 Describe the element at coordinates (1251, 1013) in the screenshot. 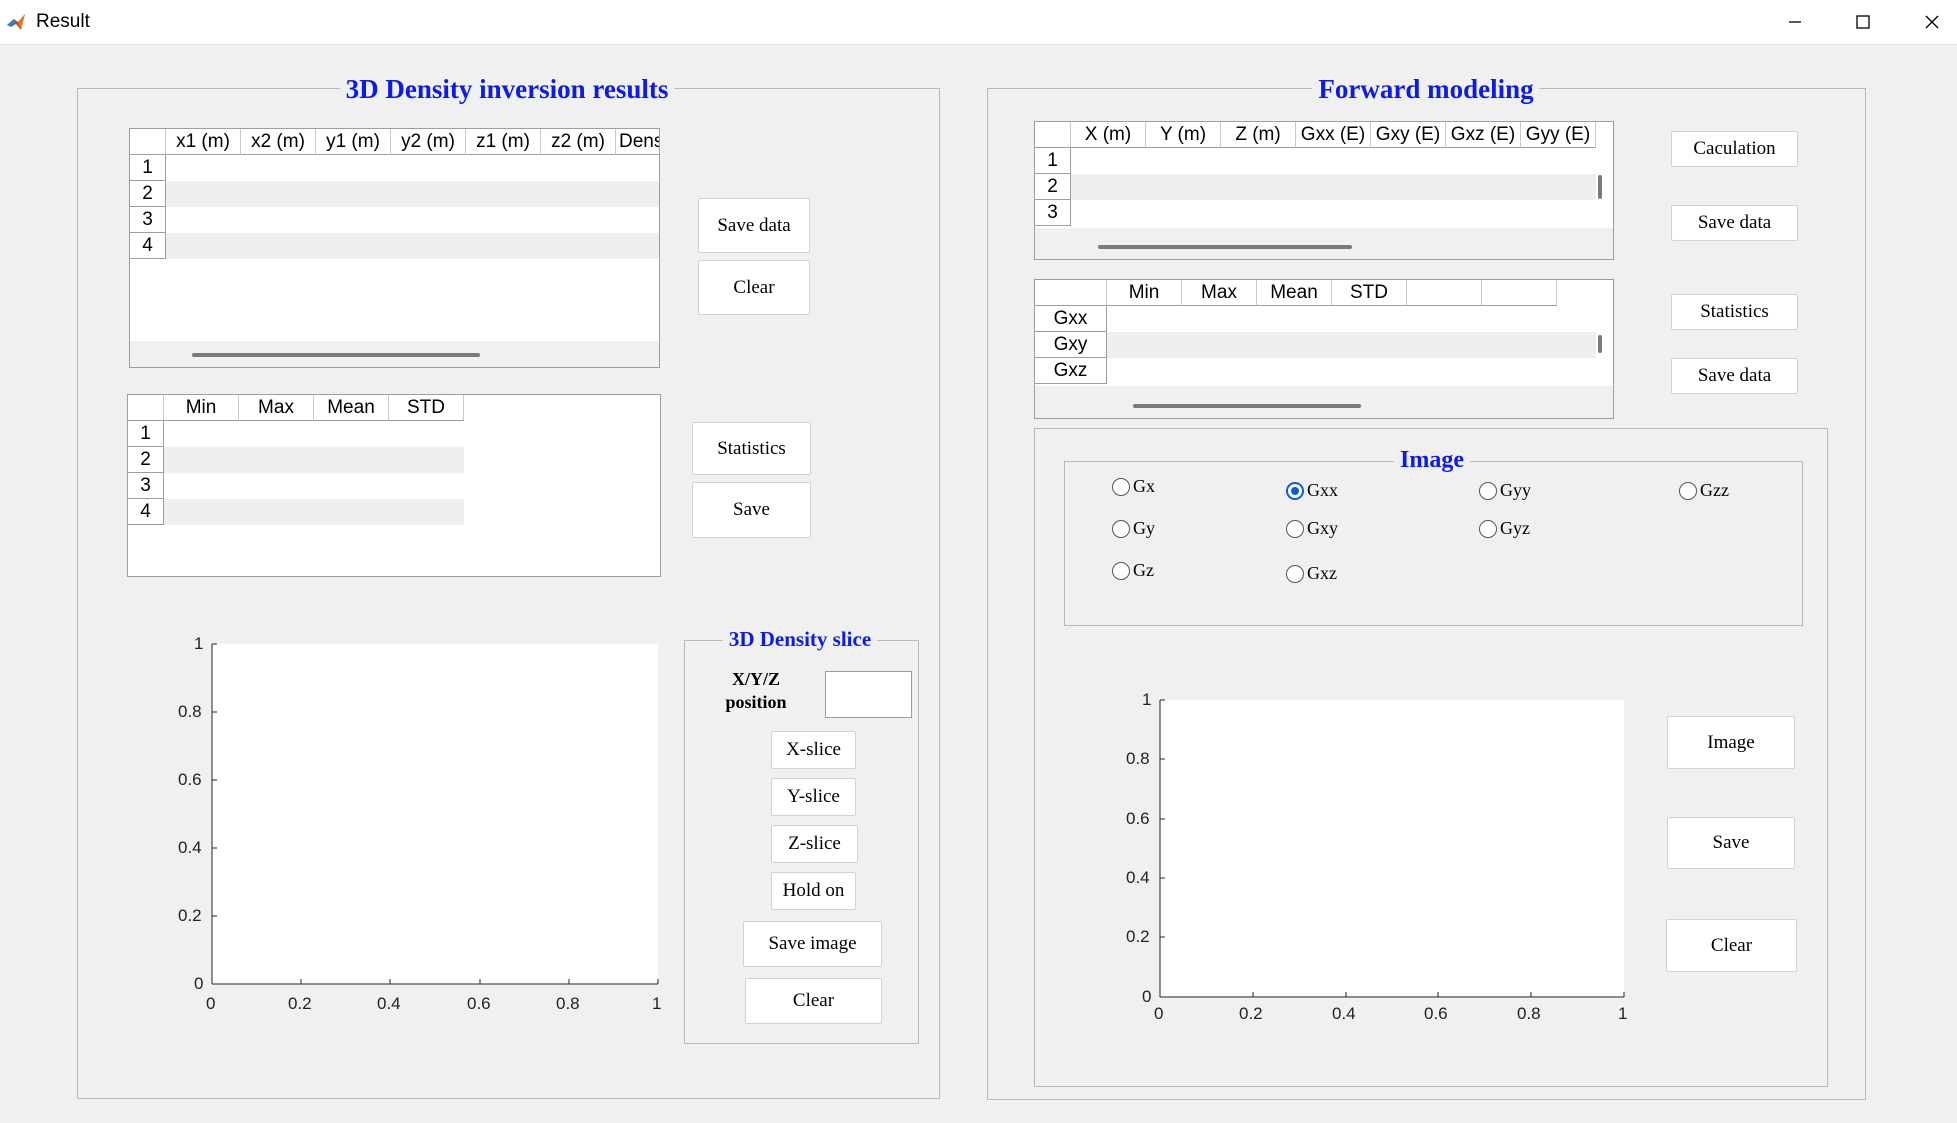

I see `x-tick-label: 0.2` at that location.